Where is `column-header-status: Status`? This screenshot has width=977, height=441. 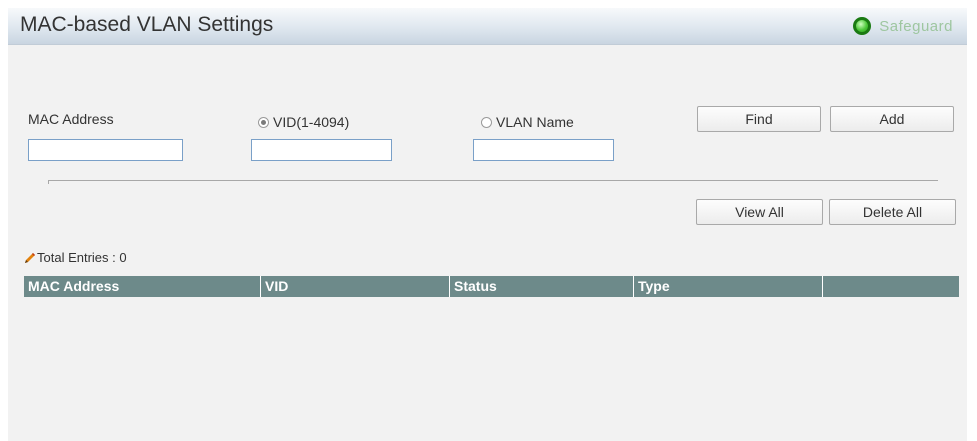 column-header-status: Status is located at coordinates (542, 286).